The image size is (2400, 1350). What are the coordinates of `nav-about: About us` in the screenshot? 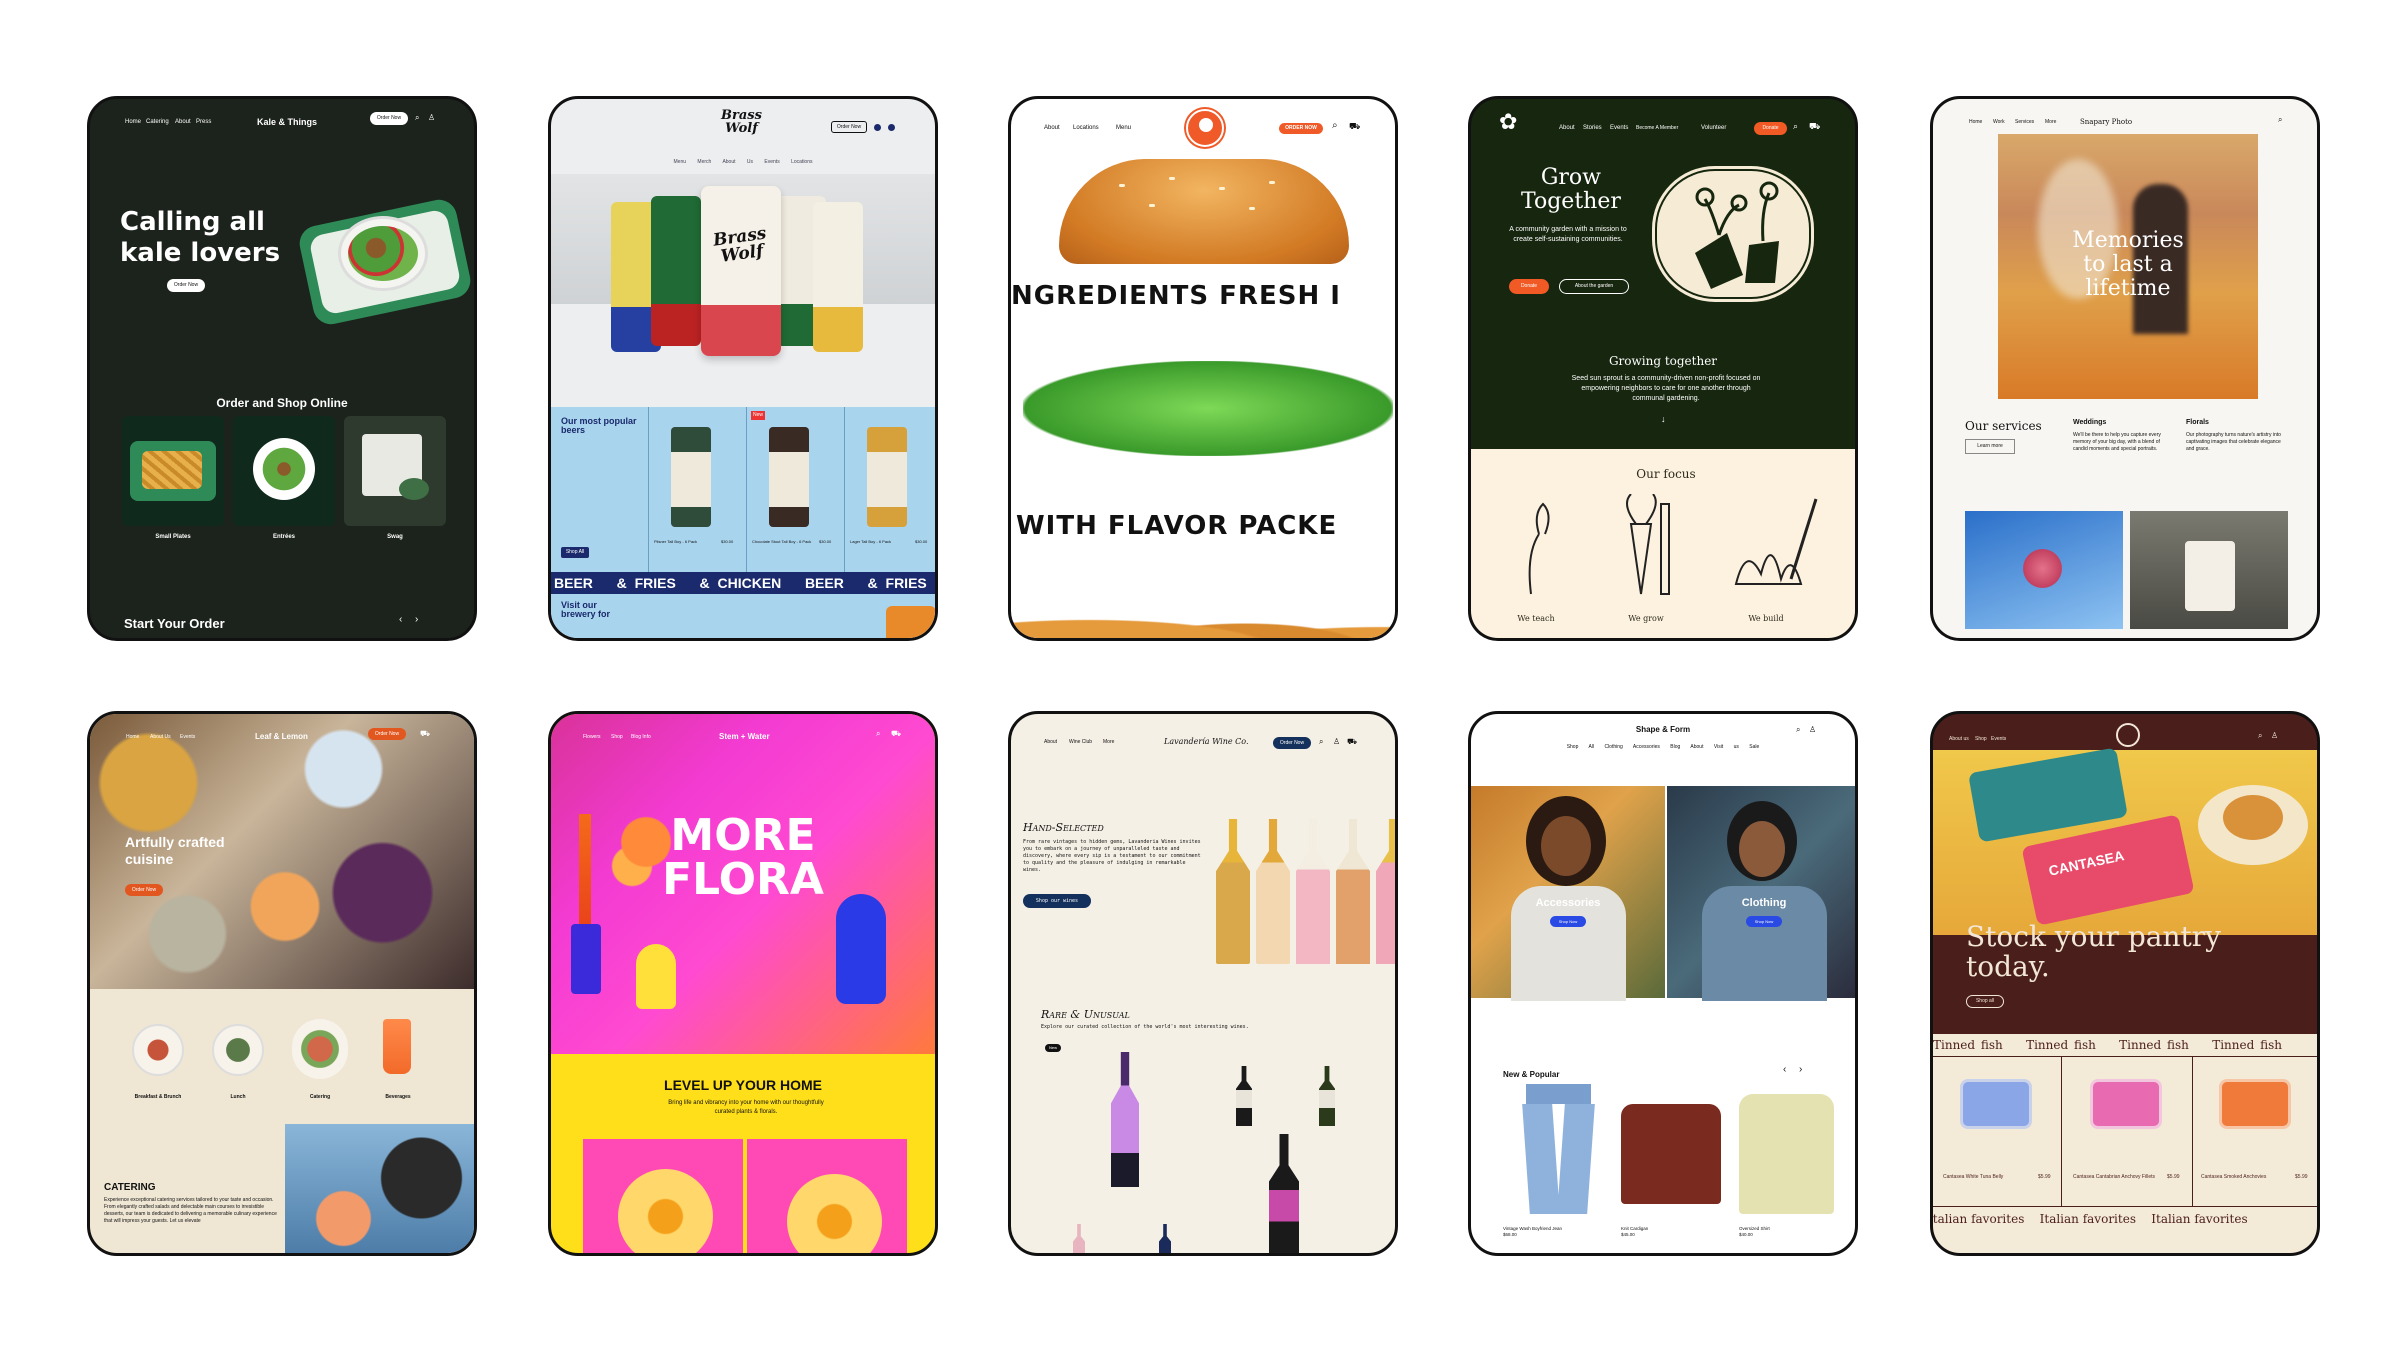 It's located at (1959, 739).